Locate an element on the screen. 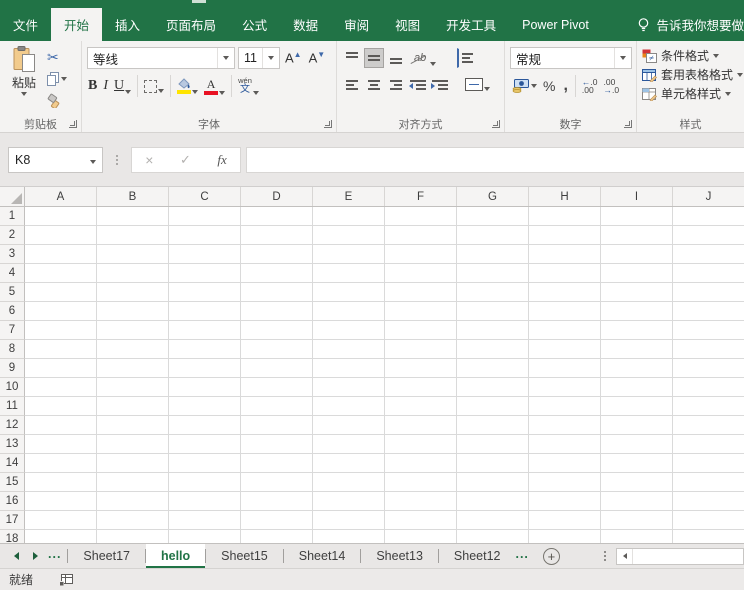 Image resolution: width=744 pixels, height=590 pixels. select-all-button is located at coordinates (12, 196).